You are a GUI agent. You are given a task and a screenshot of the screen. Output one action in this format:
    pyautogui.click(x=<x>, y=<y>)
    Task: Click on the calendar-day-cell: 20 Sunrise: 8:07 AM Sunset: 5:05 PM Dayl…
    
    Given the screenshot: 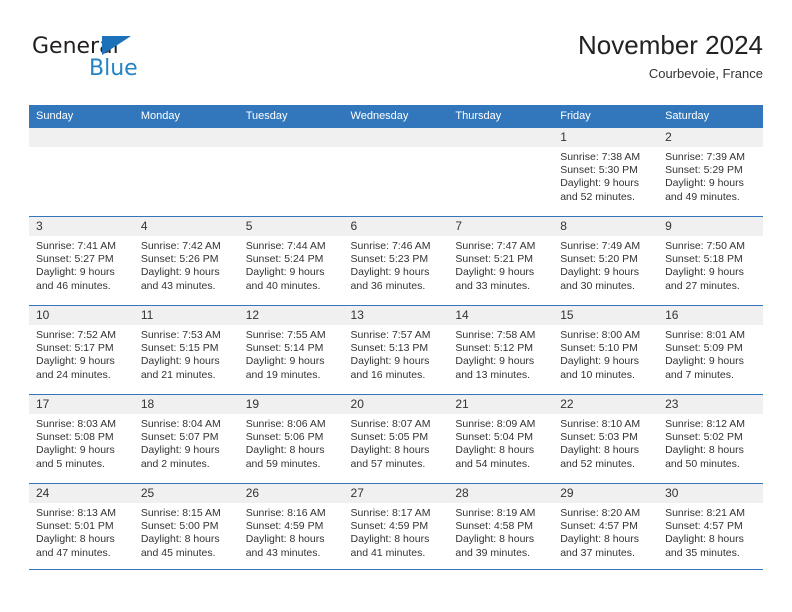 What is the action you would take?
    pyautogui.click(x=396, y=439)
    